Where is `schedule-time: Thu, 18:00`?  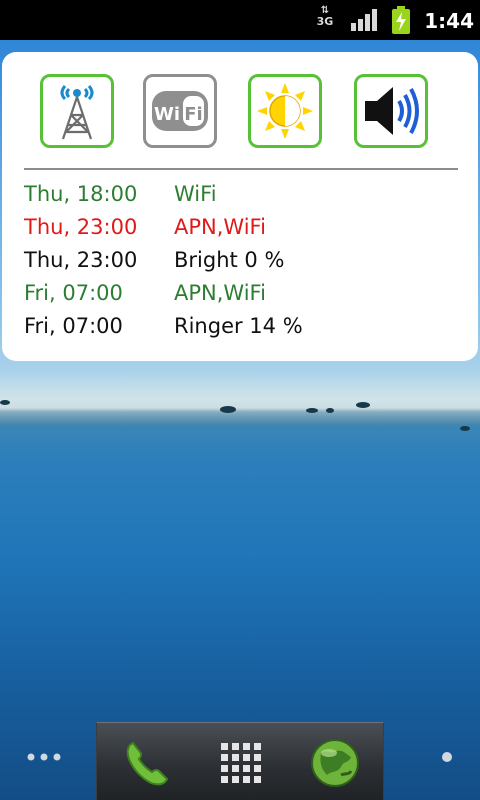
schedule-time: Thu, 18:00 is located at coordinates (81, 194).